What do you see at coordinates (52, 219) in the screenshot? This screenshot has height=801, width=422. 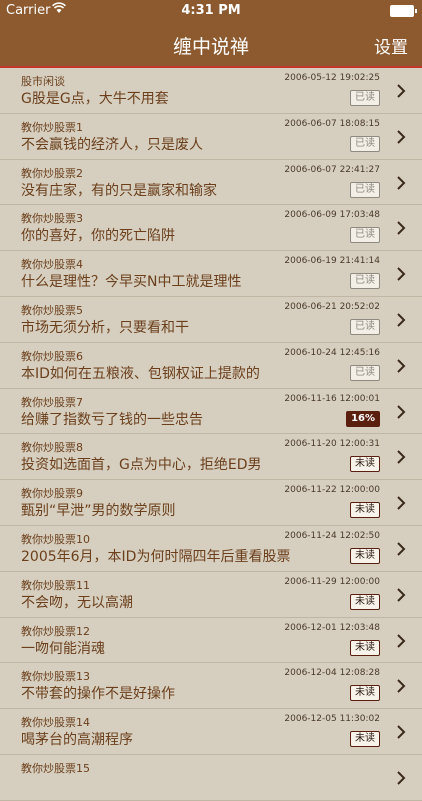 I see `item-category: 教你炒股票3` at bounding box center [52, 219].